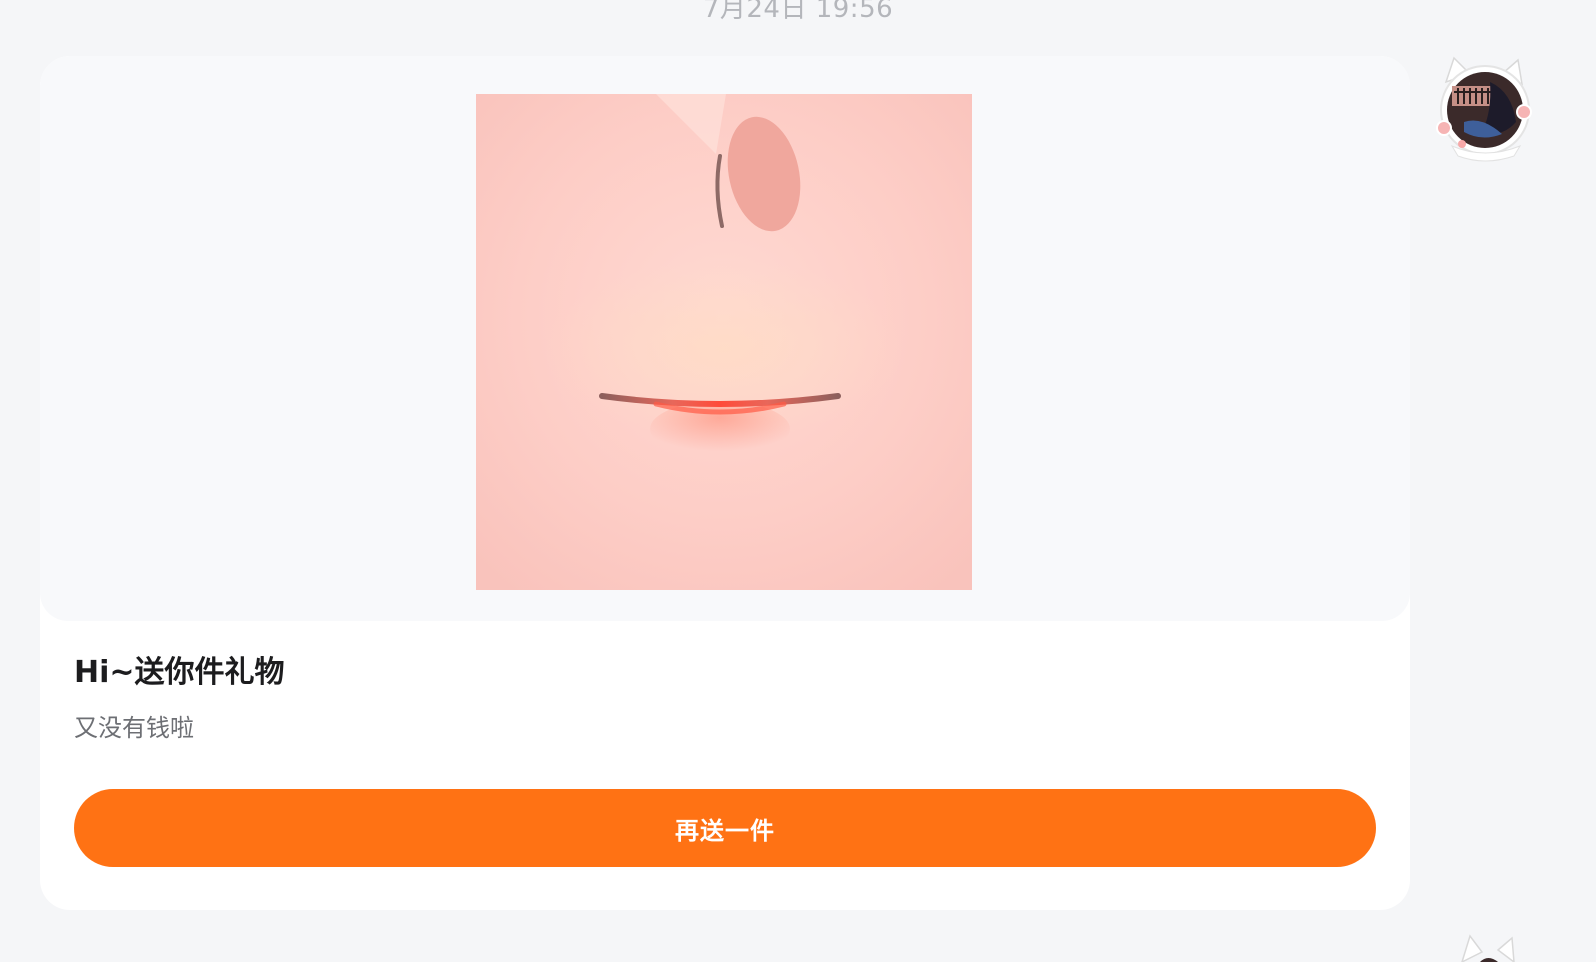 This screenshot has height=962, width=1596. What do you see at coordinates (179, 672) in the screenshot?
I see `gift-card-title: Hi~送你件礼物` at bounding box center [179, 672].